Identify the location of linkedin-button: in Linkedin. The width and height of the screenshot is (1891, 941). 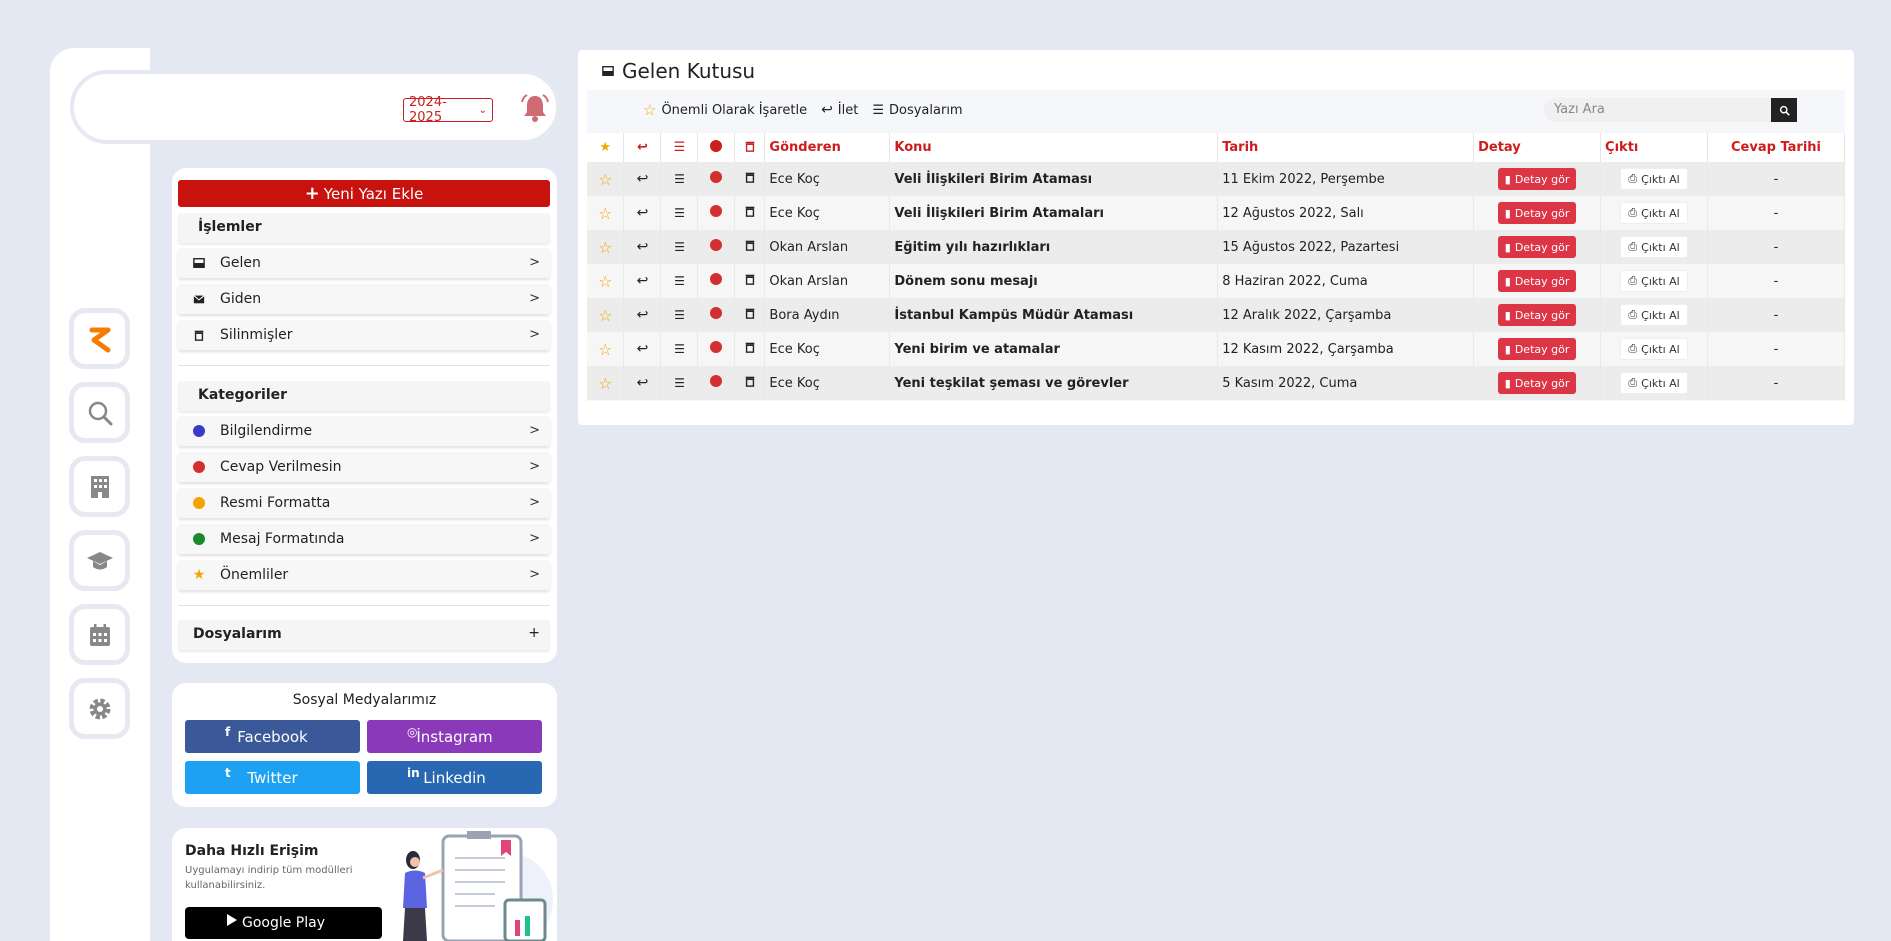
(454, 777).